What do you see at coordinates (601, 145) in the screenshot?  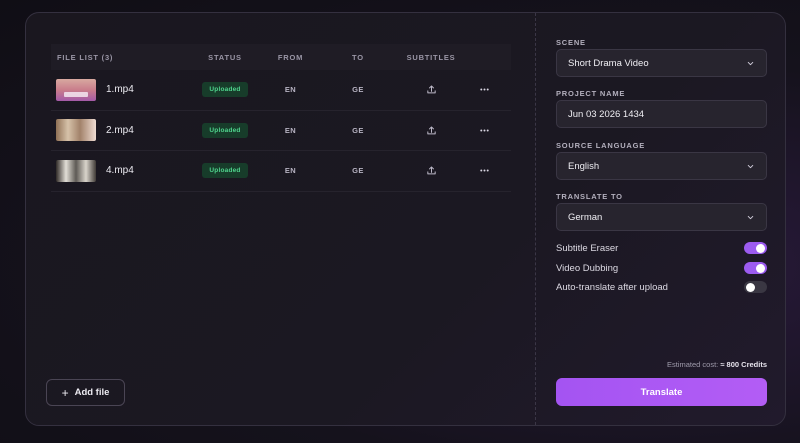 I see `source-language-label: SOURCE LANGUAGE` at bounding box center [601, 145].